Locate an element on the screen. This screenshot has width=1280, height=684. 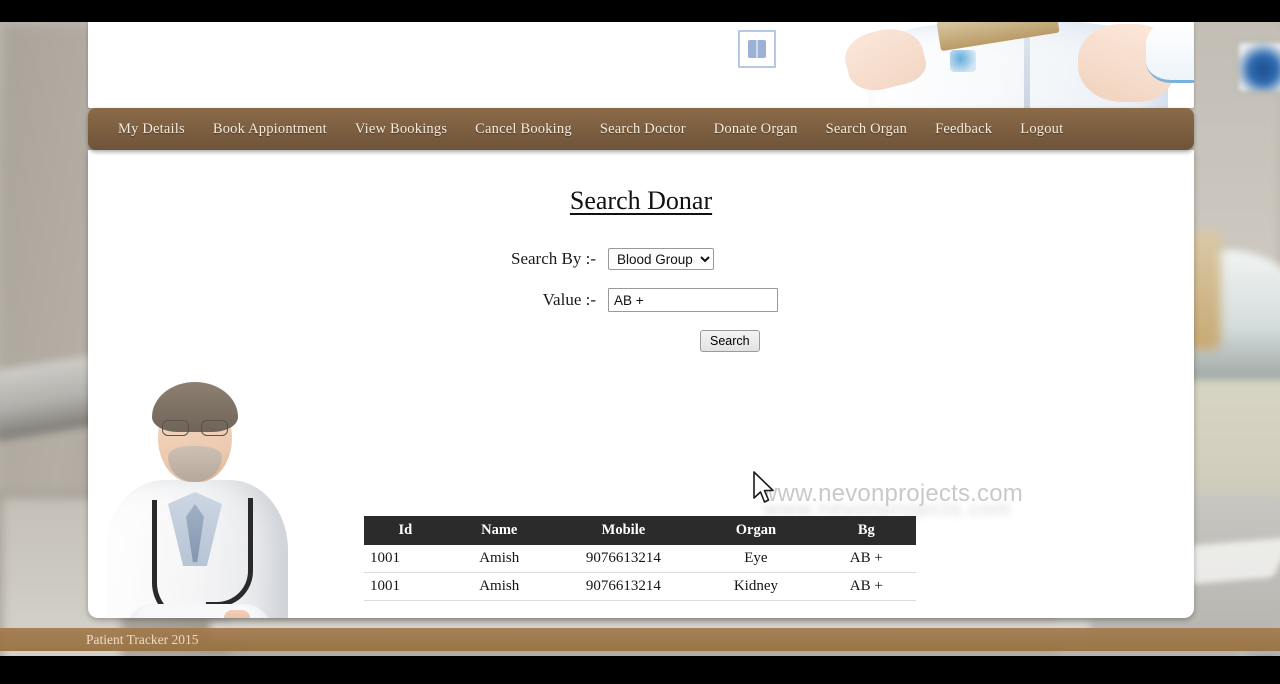
search-button: Search is located at coordinates (730, 341).